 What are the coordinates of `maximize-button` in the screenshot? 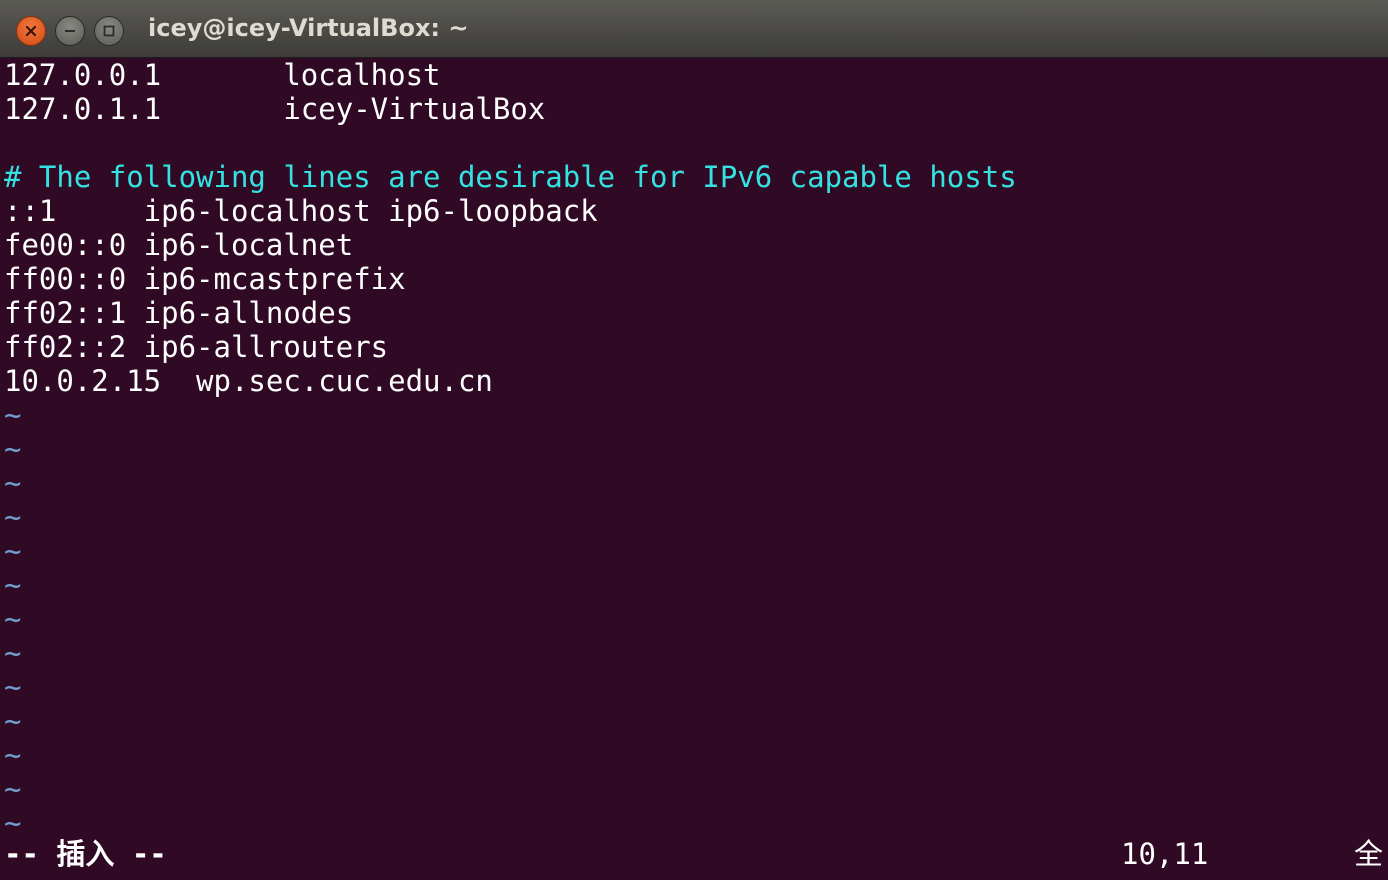 It's located at (109, 31).